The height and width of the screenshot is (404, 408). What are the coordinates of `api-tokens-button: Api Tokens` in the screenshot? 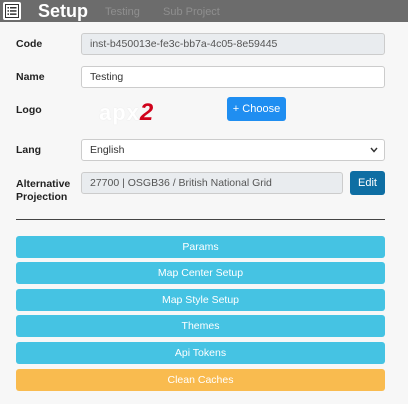 It's located at (200, 353).